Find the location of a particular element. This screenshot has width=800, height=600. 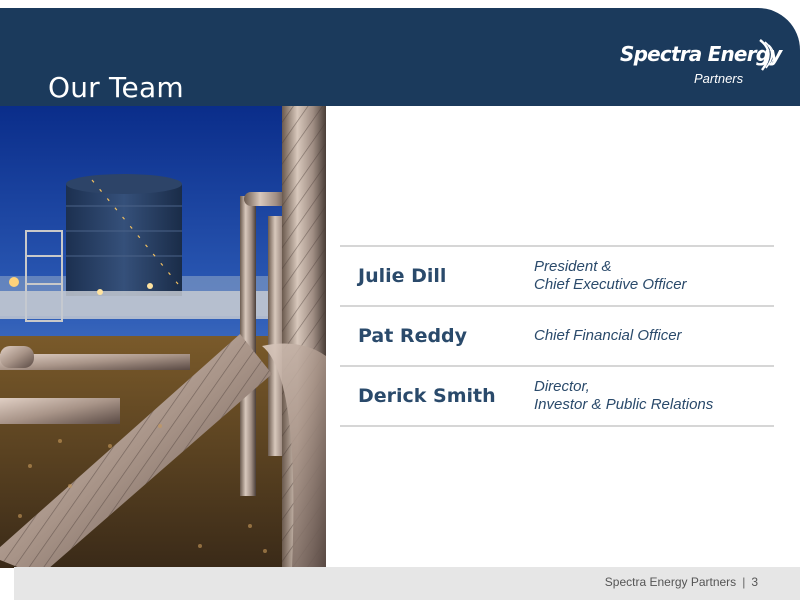

team-row: Pat Reddy Chief Financial Officer is located at coordinates (557, 337).